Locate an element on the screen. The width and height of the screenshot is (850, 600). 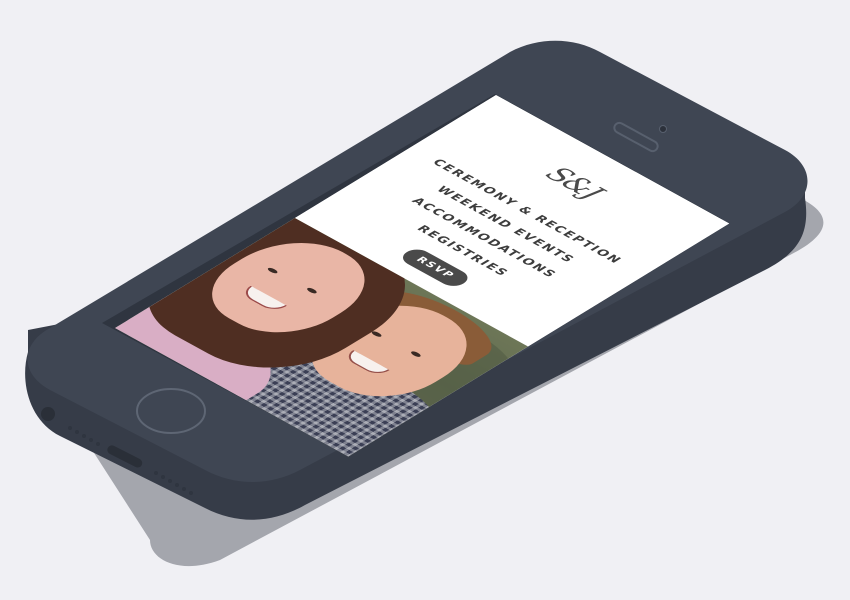
camera-icon is located at coordinates (663, 129).